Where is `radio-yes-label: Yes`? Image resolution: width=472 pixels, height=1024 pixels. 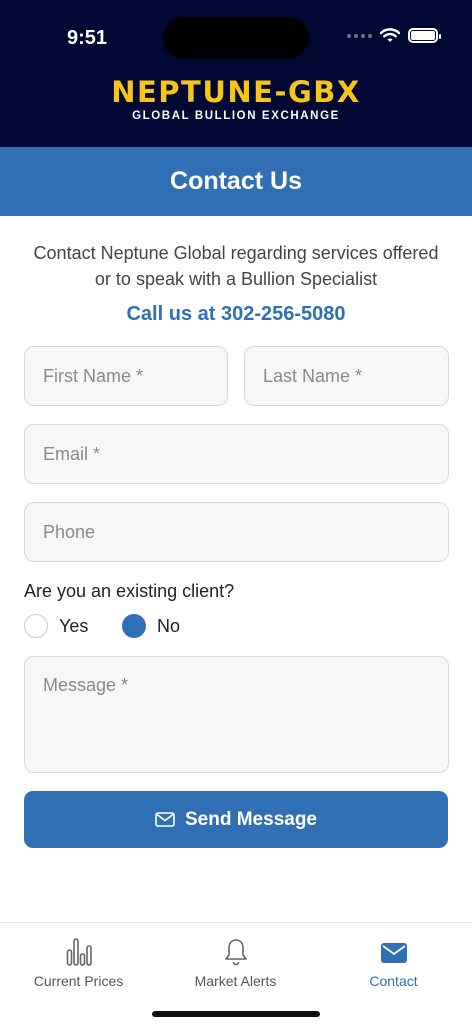 radio-yes-label: Yes is located at coordinates (74, 625).